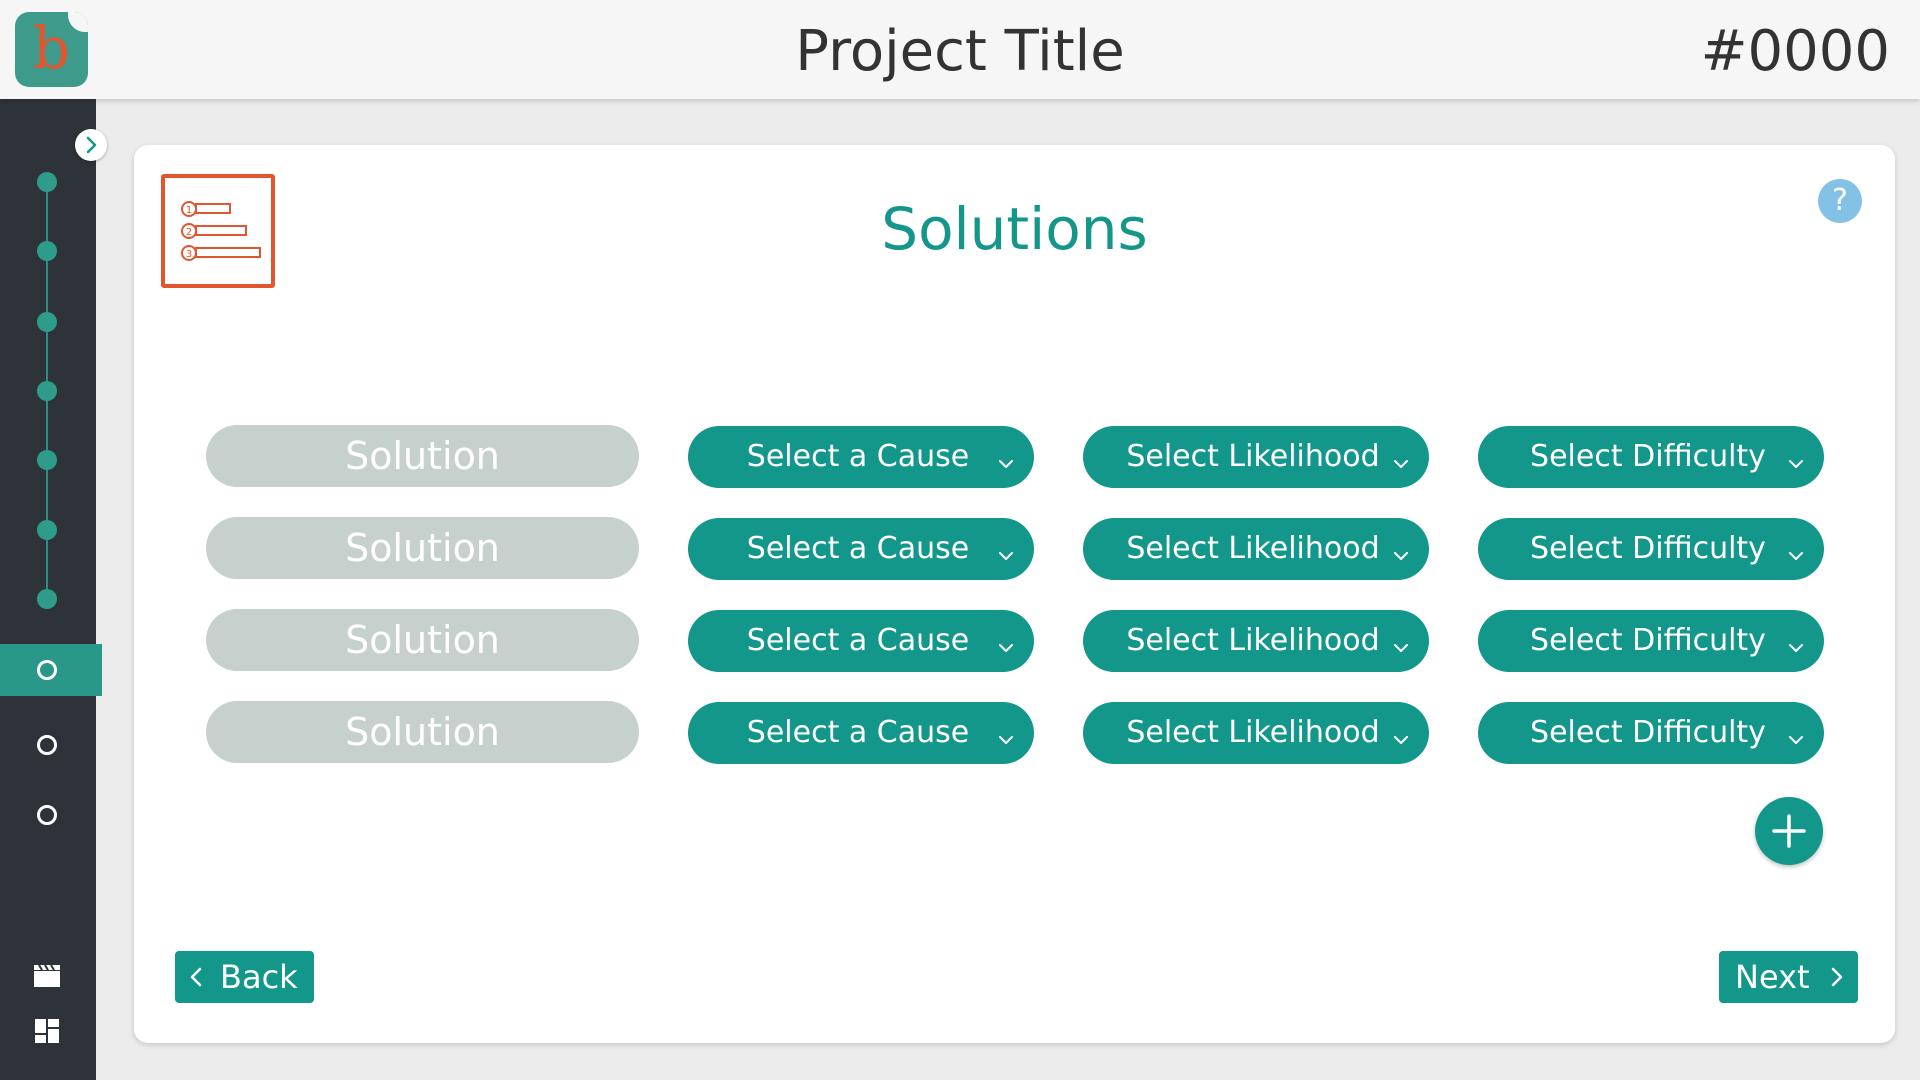  What do you see at coordinates (1840, 201) in the screenshot?
I see `help-button: ?` at bounding box center [1840, 201].